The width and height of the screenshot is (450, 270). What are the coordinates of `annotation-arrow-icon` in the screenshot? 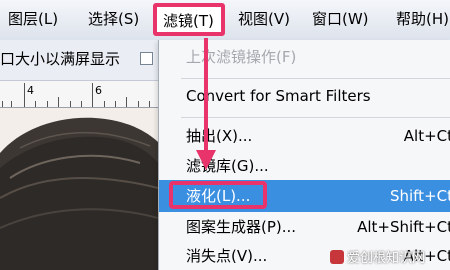 It's located at (206, 104).